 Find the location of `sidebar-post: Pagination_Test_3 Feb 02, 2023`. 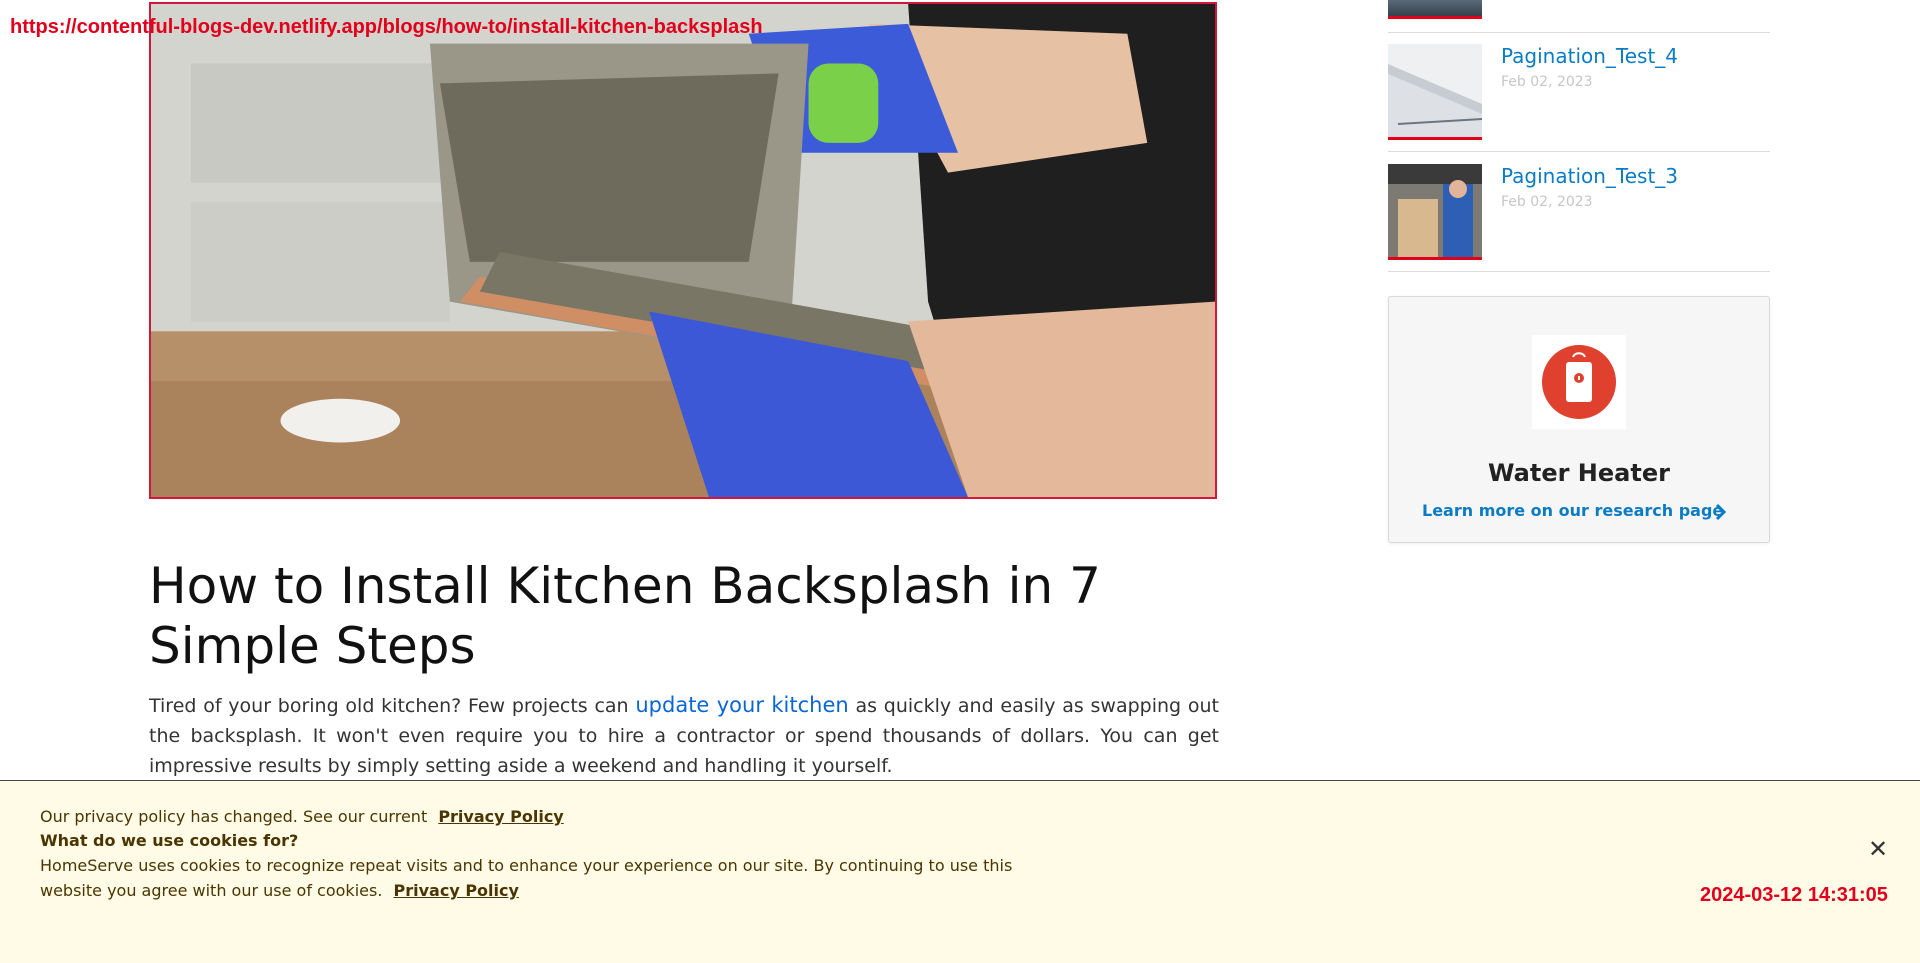

sidebar-post: Pagination_Test_3 Feb 02, 2023 is located at coordinates (1579, 212).